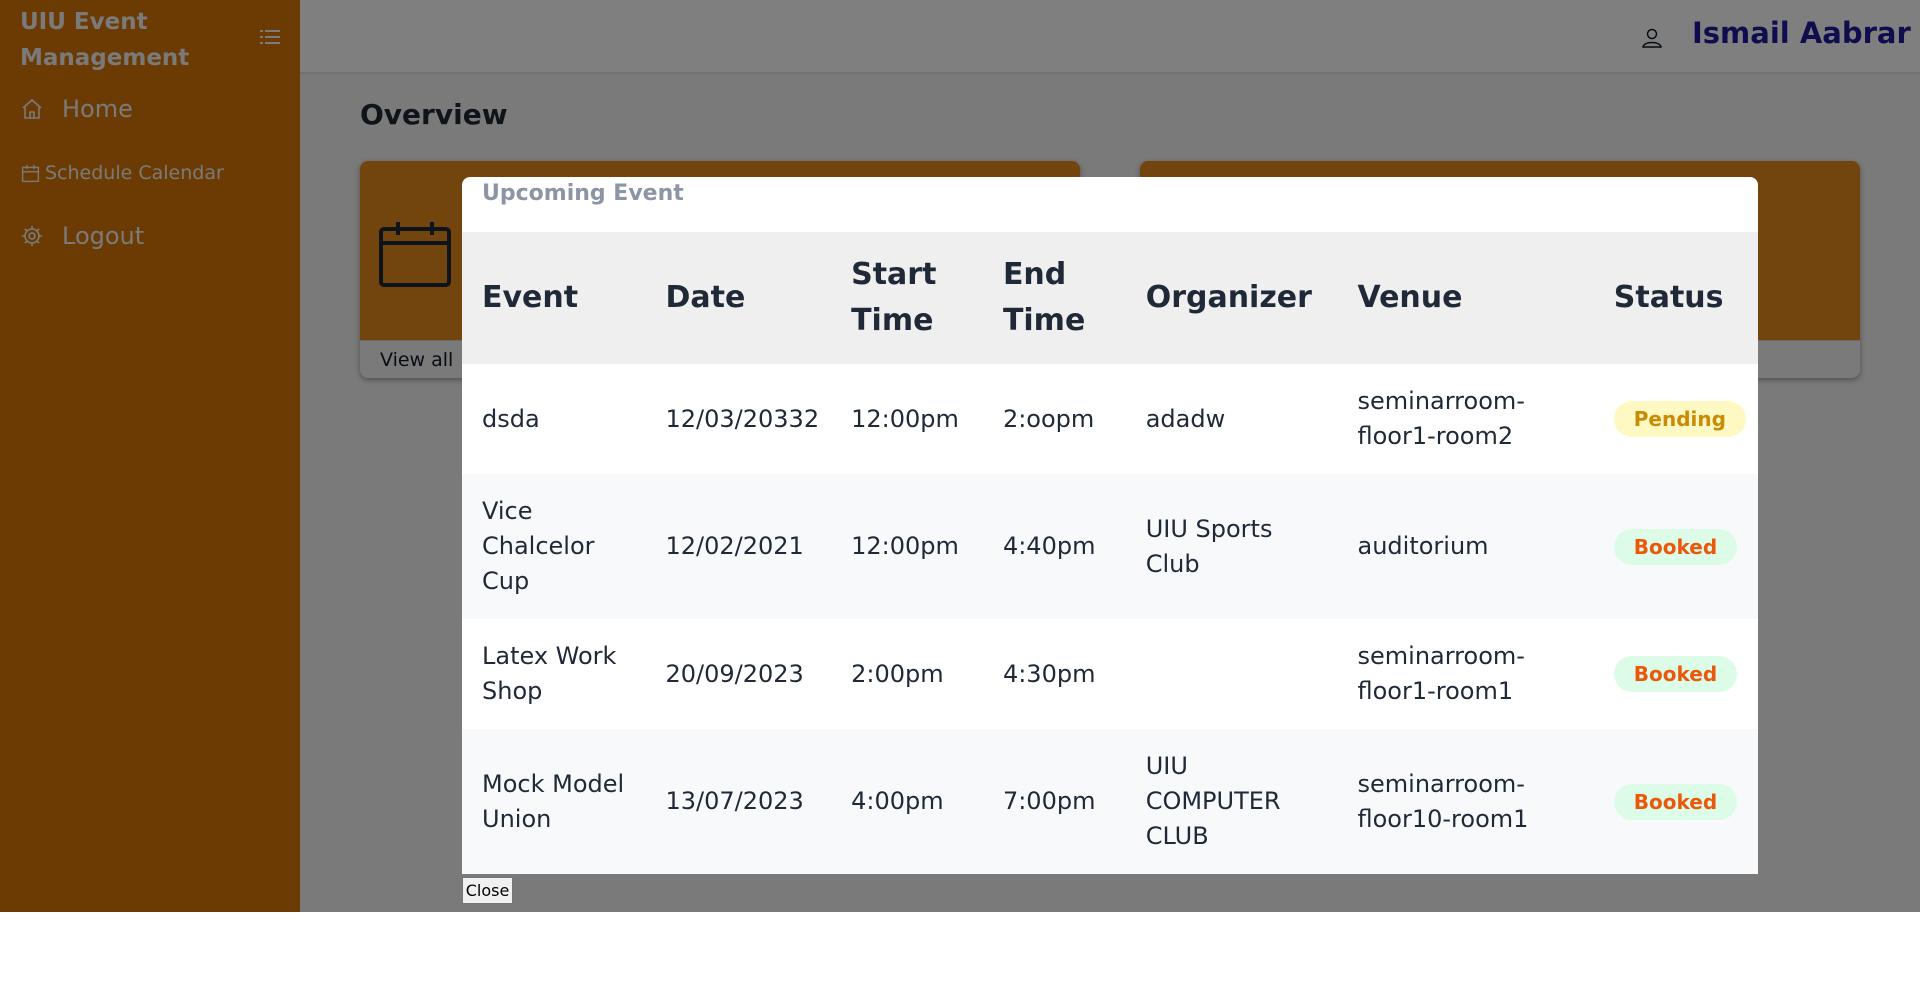 The height and width of the screenshot is (987, 1920). Describe the element at coordinates (1185, 418) in the screenshot. I see `event-organizer: adadw` at that location.